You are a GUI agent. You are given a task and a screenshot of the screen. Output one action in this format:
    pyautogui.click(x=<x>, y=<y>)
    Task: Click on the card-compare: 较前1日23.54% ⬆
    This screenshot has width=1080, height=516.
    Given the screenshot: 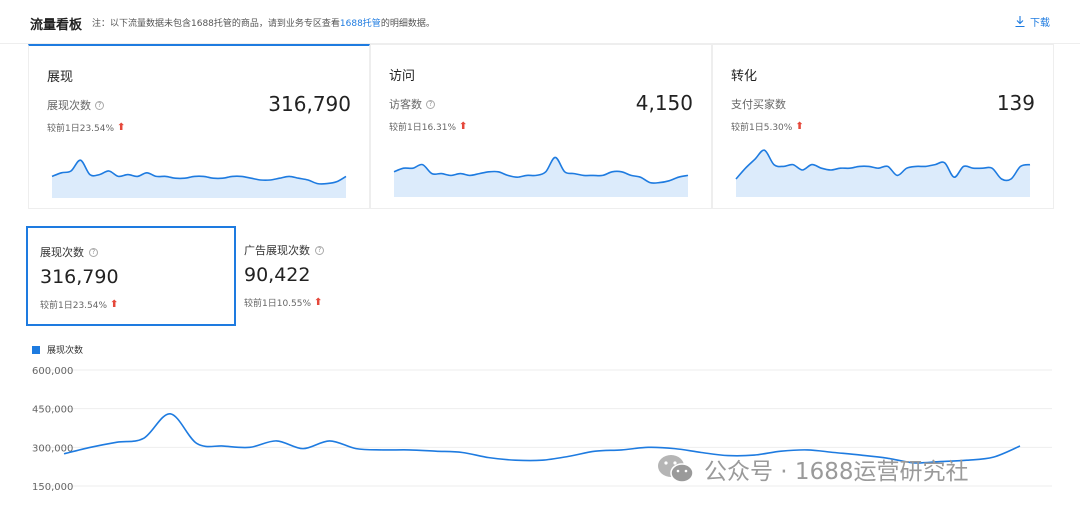 What is the action you would take?
    pyautogui.click(x=86, y=127)
    